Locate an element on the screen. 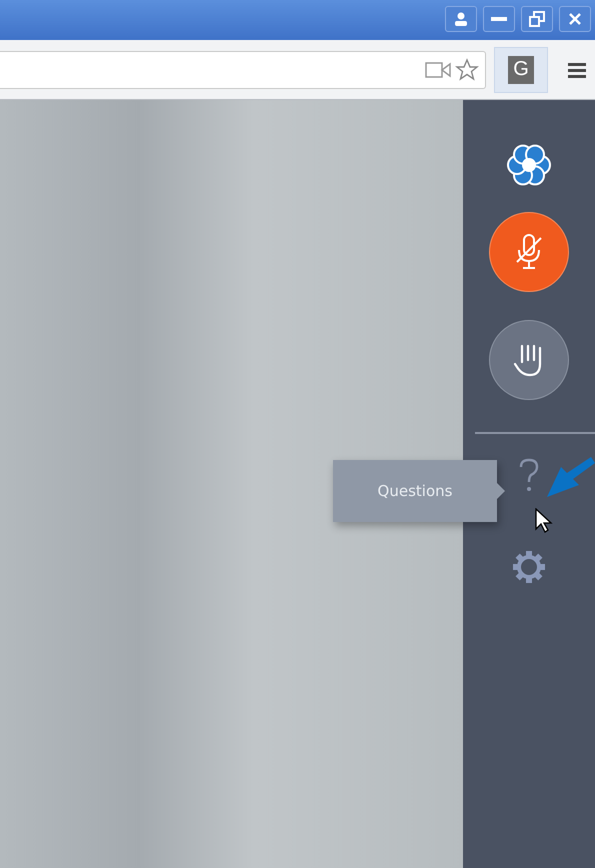  extension-button: G is located at coordinates (521, 69).